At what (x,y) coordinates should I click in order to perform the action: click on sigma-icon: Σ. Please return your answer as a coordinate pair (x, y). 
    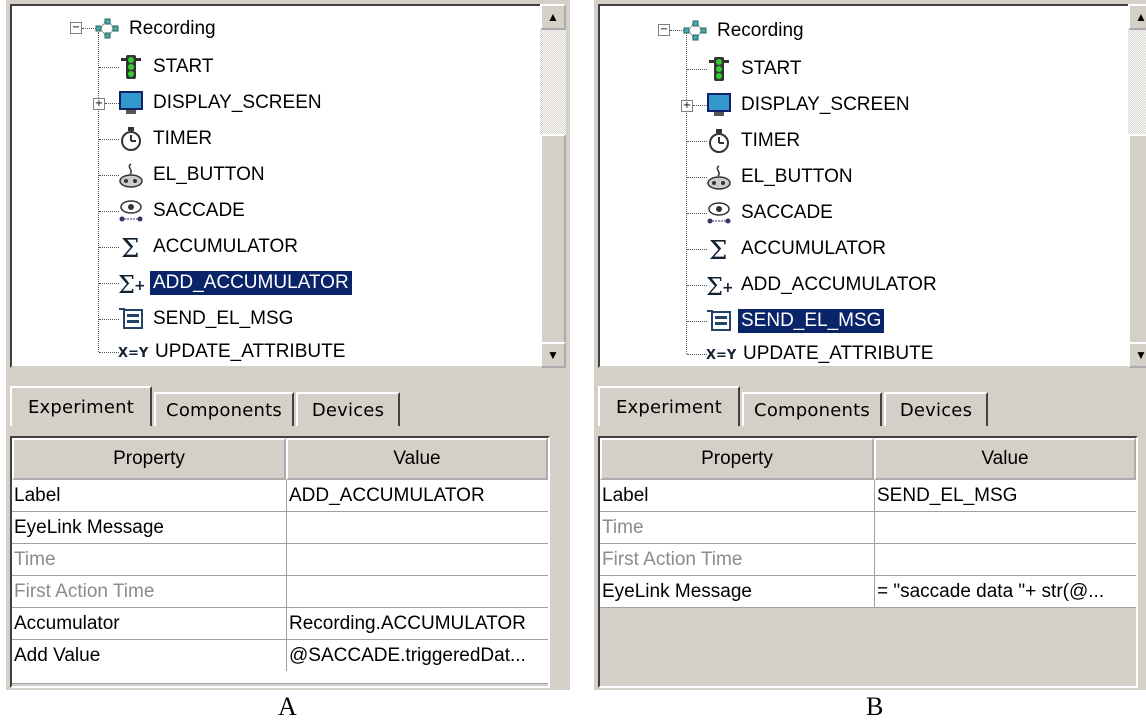
    Looking at the image, I should click on (131, 249).